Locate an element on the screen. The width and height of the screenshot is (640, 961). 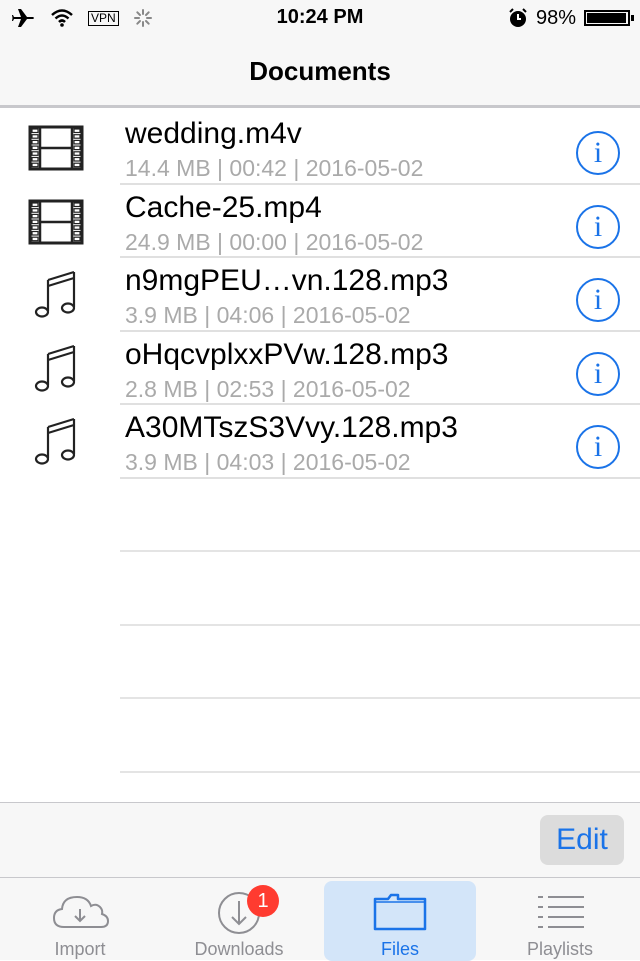
battery-fill is located at coordinates (607, 18).